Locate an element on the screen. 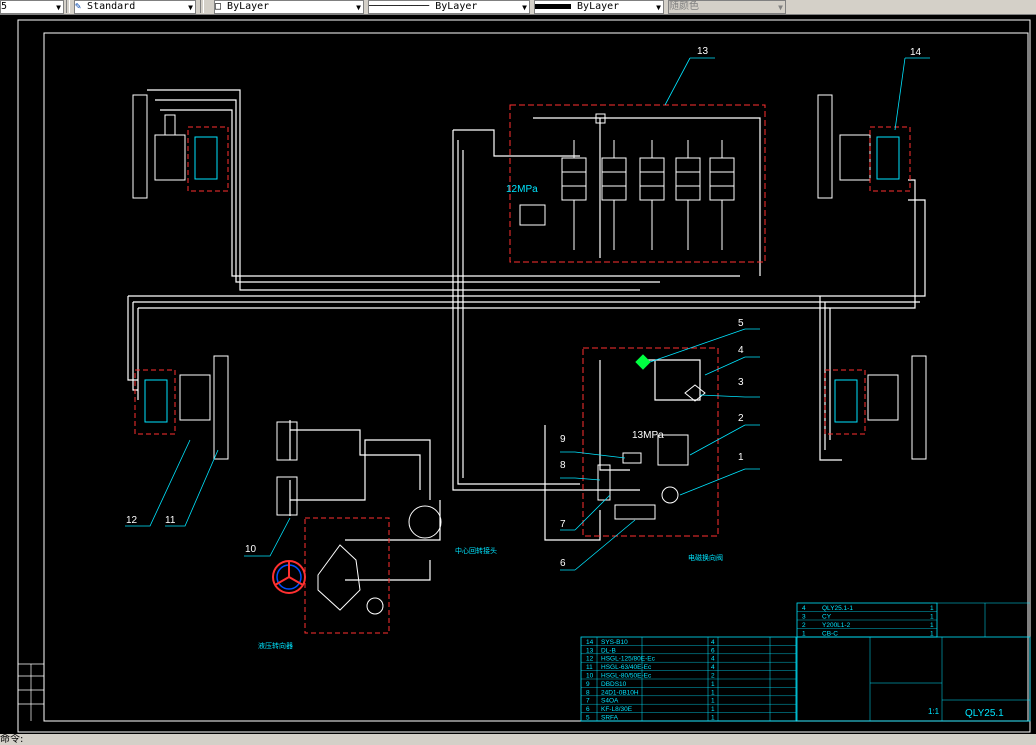 This screenshot has height=745, width=1036. central-rotary-joint is located at coordinates (425, 522).